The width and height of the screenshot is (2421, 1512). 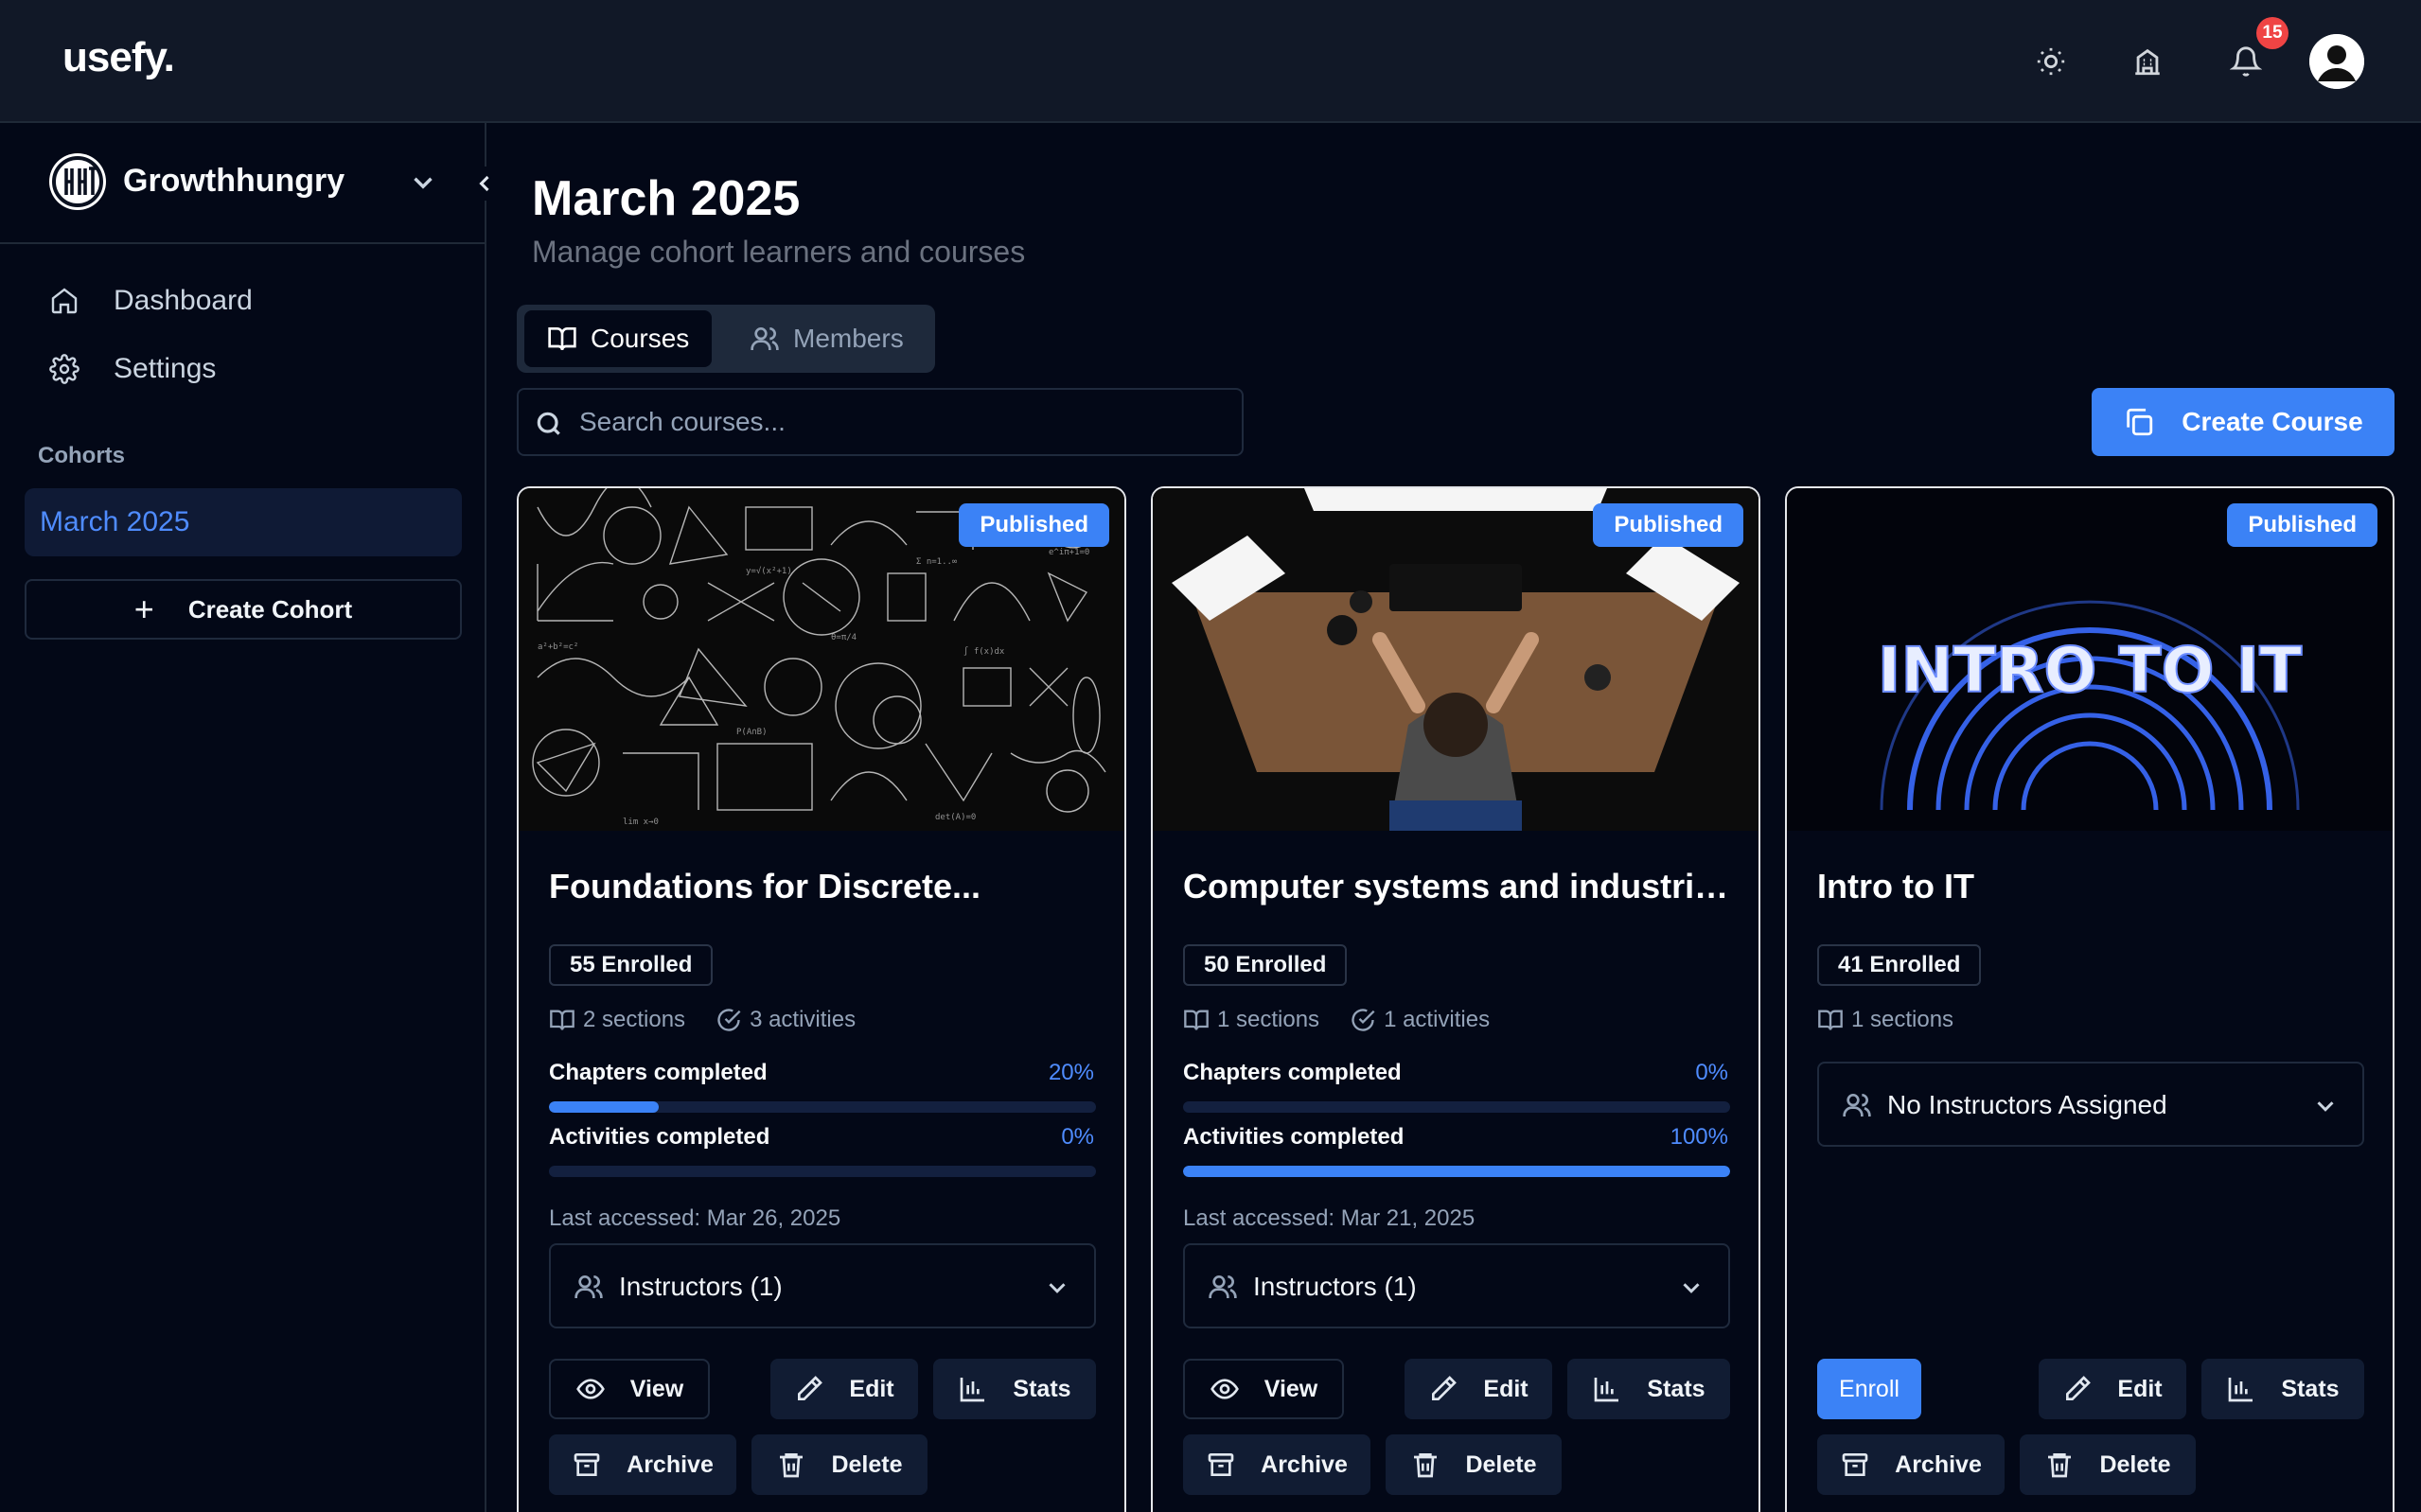 What do you see at coordinates (984, 651) in the screenshot?
I see `svg-text: ∫ f(x)dx` at bounding box center [984, 651].